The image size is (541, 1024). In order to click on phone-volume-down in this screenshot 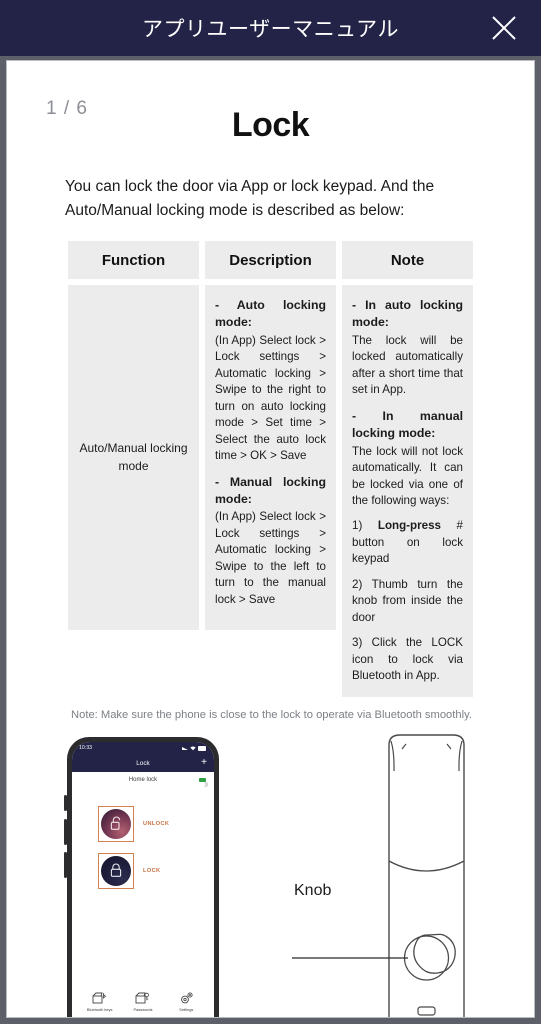, I will do `click(65, 864)`.